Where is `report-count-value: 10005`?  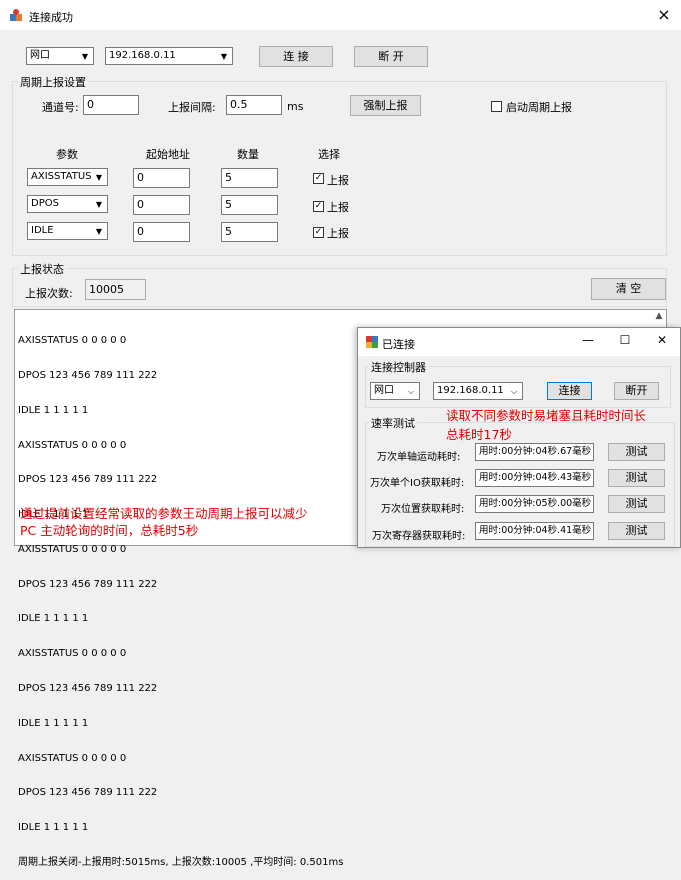 report-count-value: 10005 is located at coordinates (115, 289).